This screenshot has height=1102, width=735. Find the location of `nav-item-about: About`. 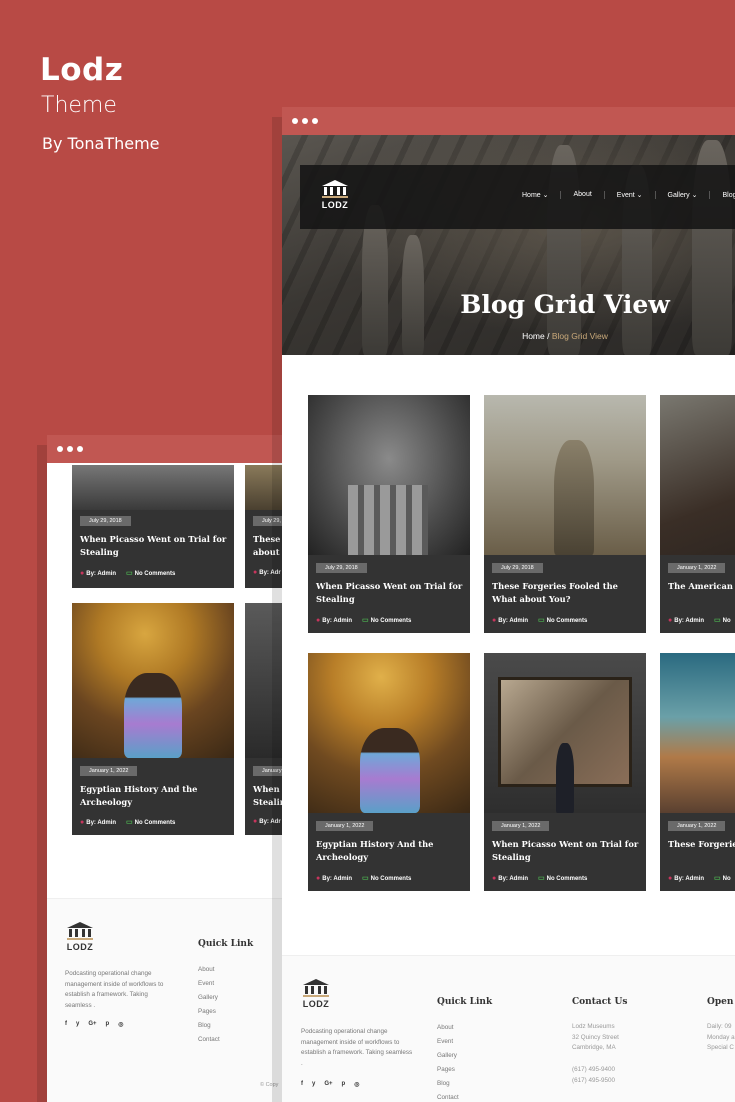

nav-item-about: About is located at coordinates (583, 195).